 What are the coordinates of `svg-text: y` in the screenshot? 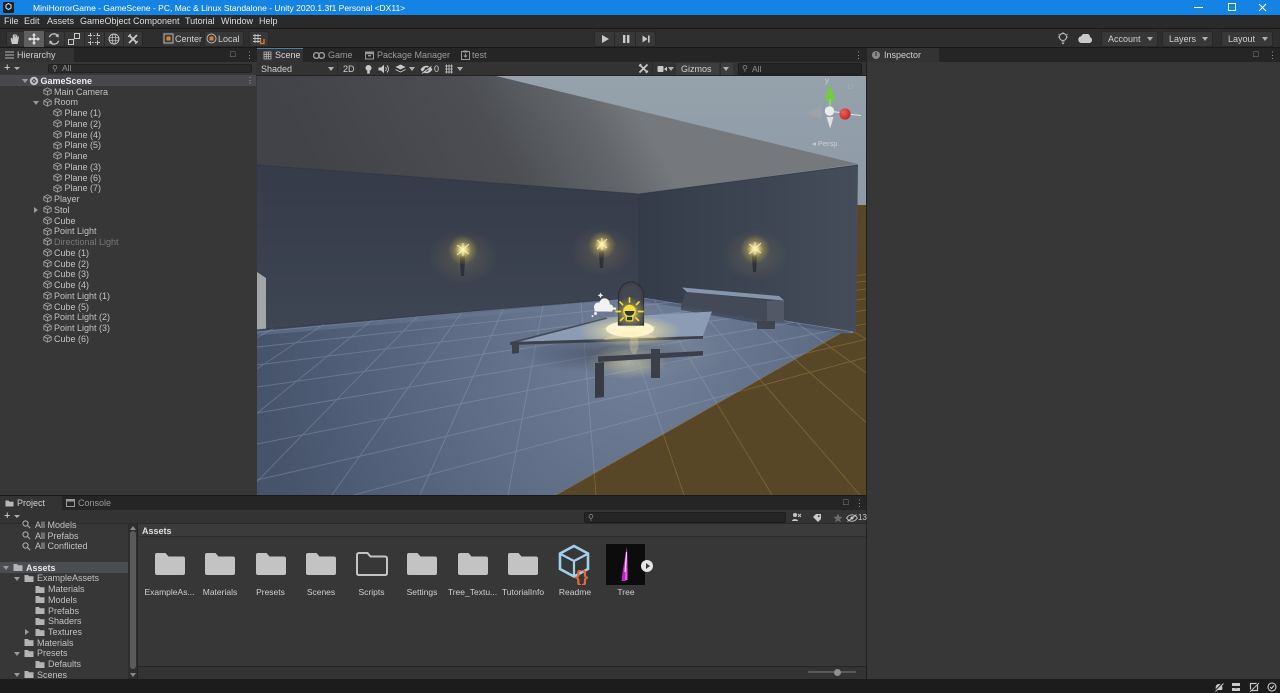 It's located at (827, 80).